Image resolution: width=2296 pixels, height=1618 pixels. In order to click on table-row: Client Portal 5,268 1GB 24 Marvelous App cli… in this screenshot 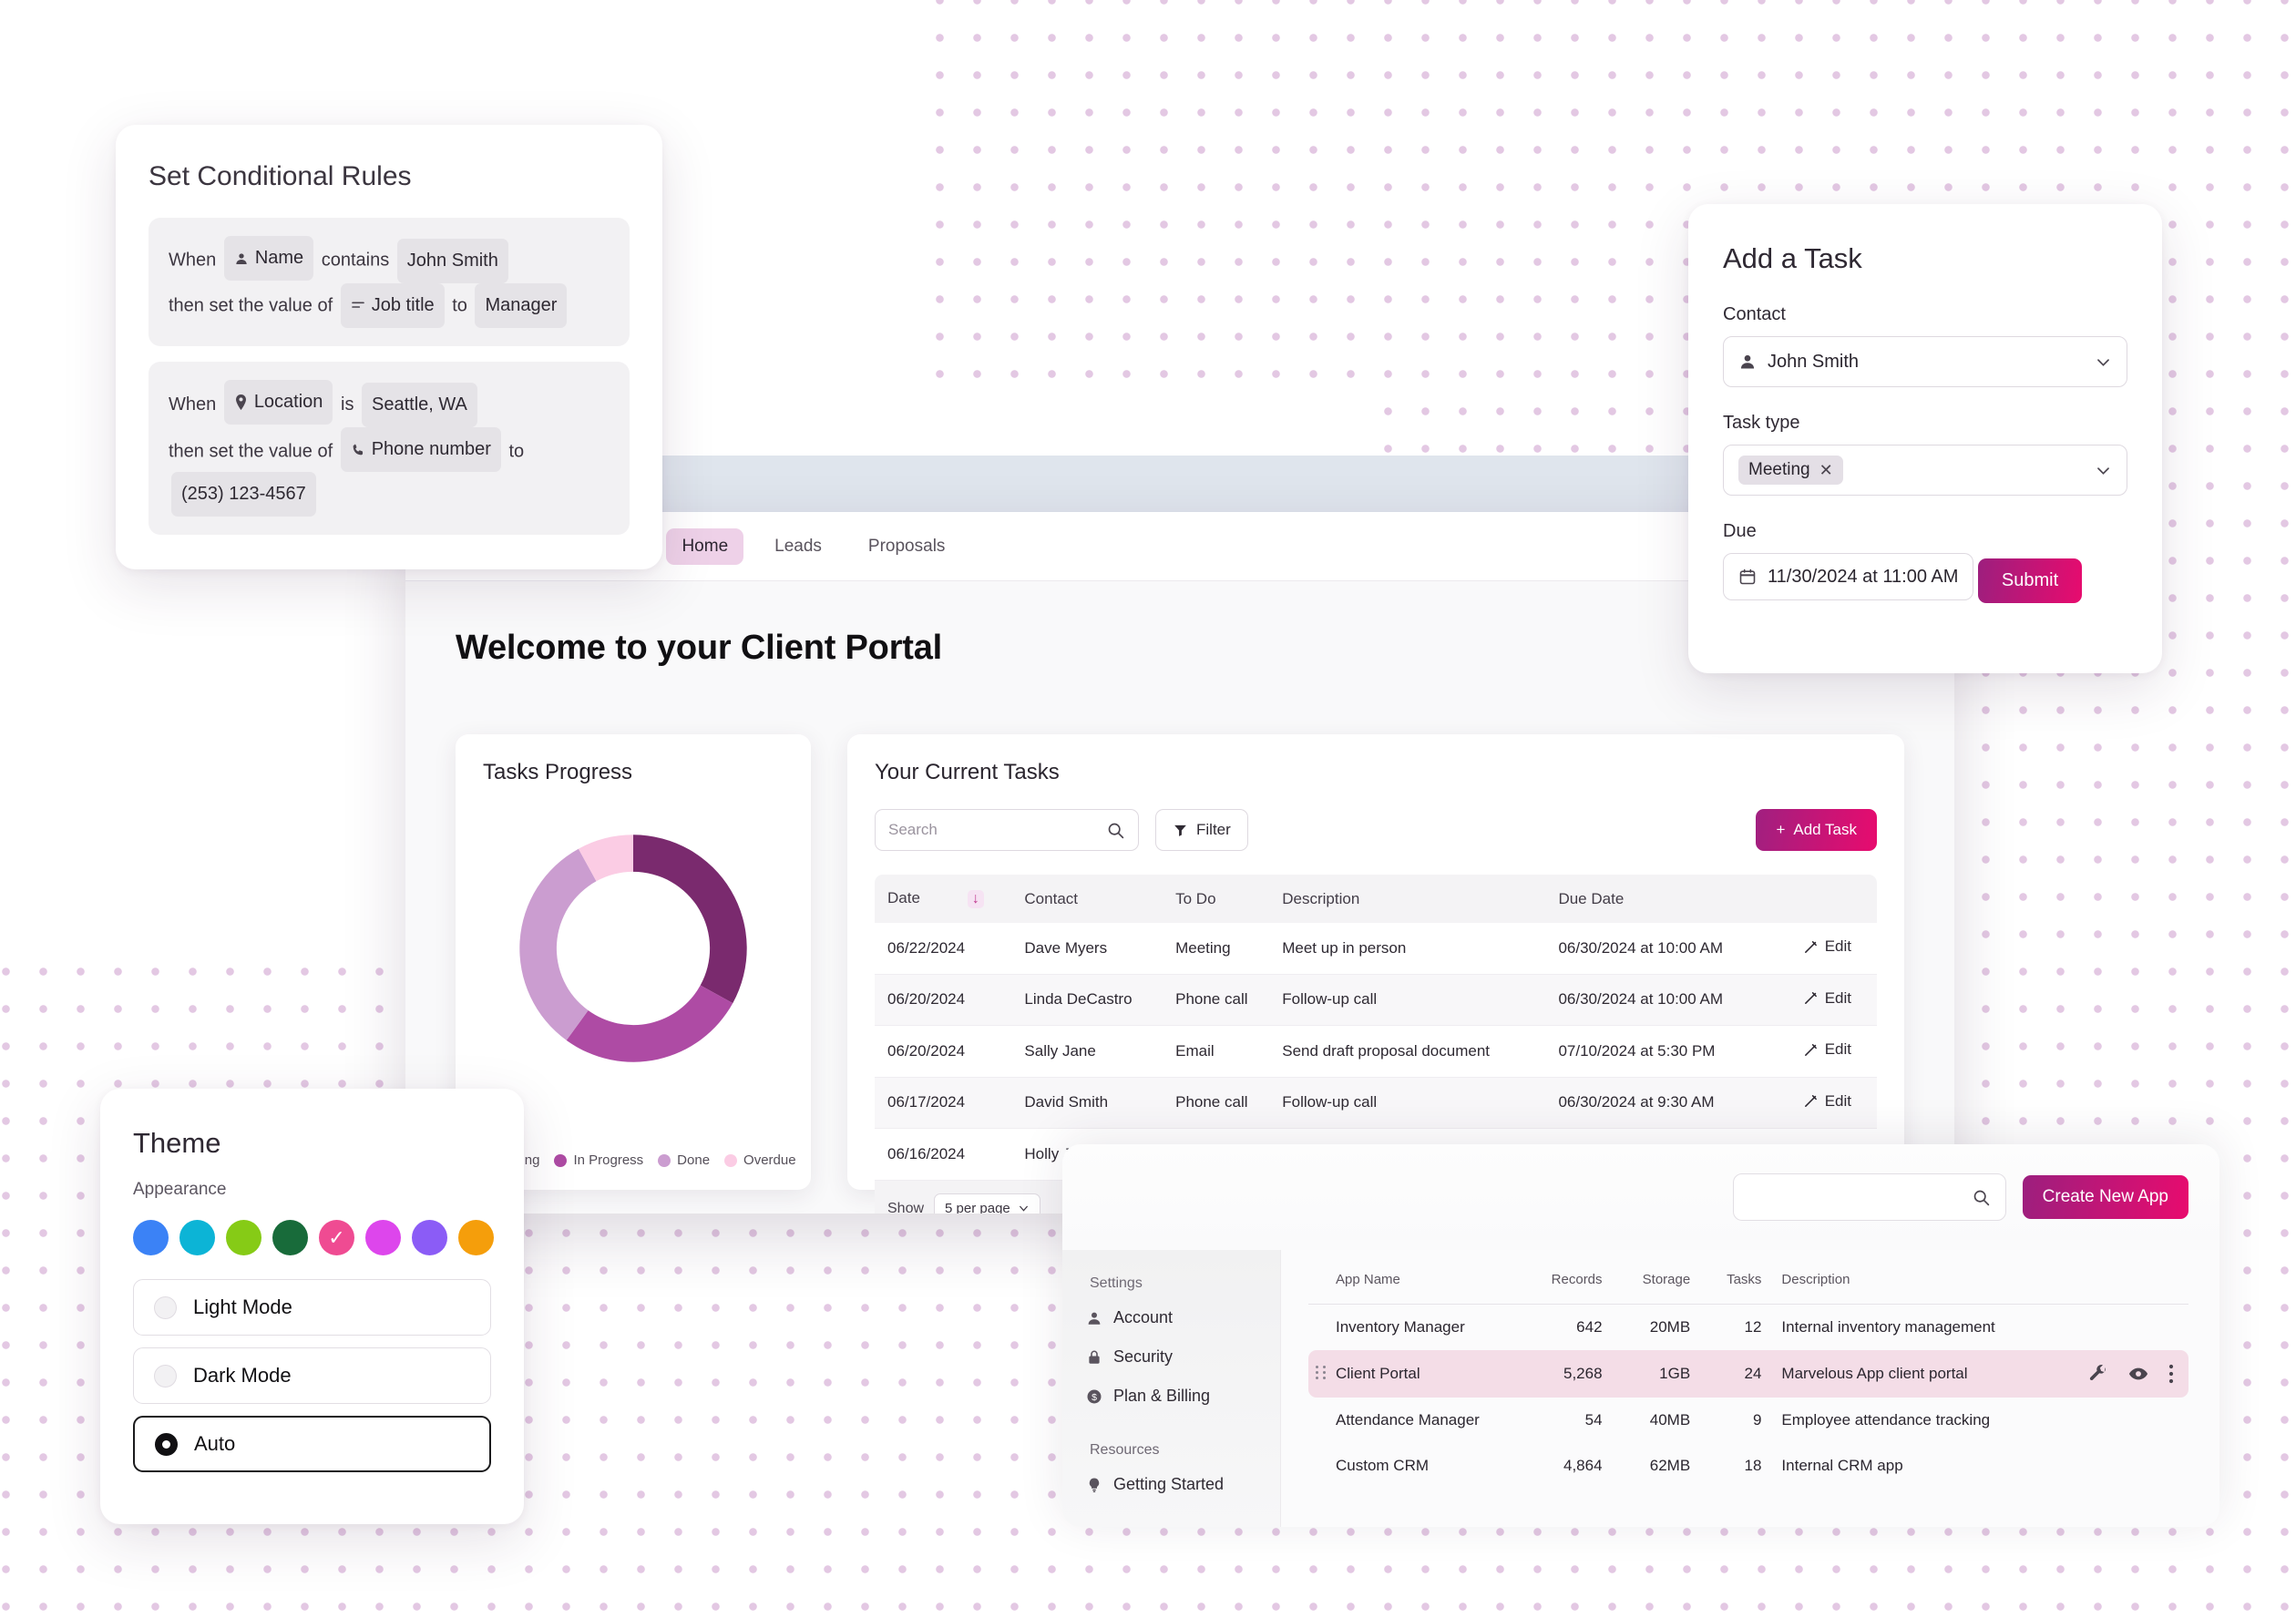, I will do `click(1748, 1374)`.